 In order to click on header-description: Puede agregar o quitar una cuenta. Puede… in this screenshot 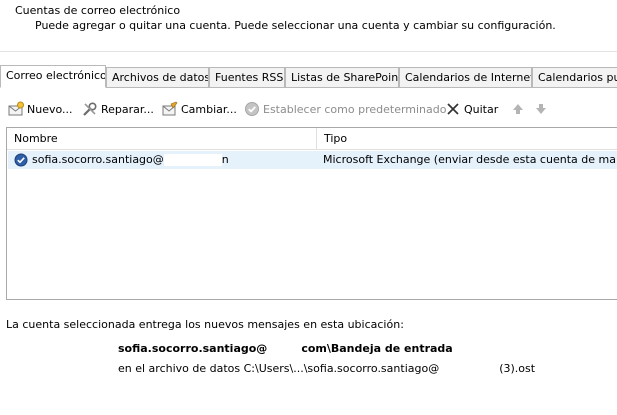, I will do `click(295, 25)`.